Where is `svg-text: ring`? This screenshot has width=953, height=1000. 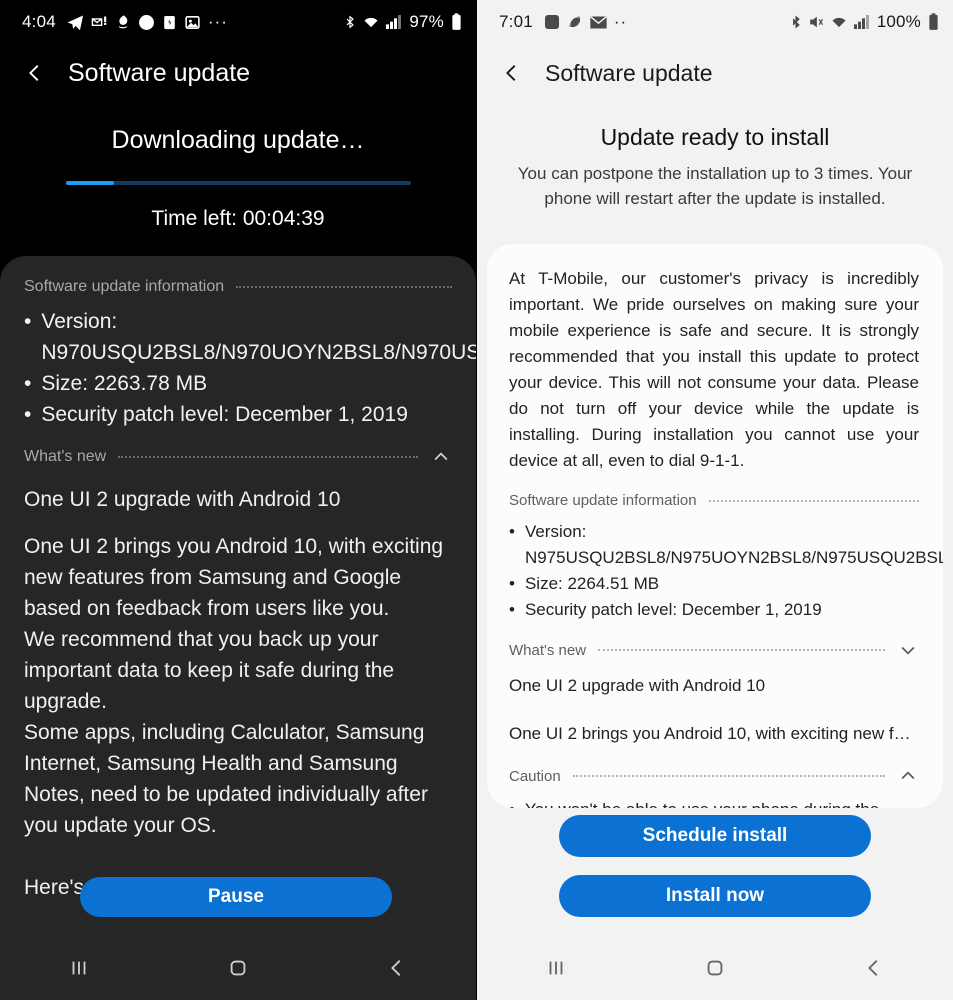
svg-text: ring is located at coordinates (552, 24).